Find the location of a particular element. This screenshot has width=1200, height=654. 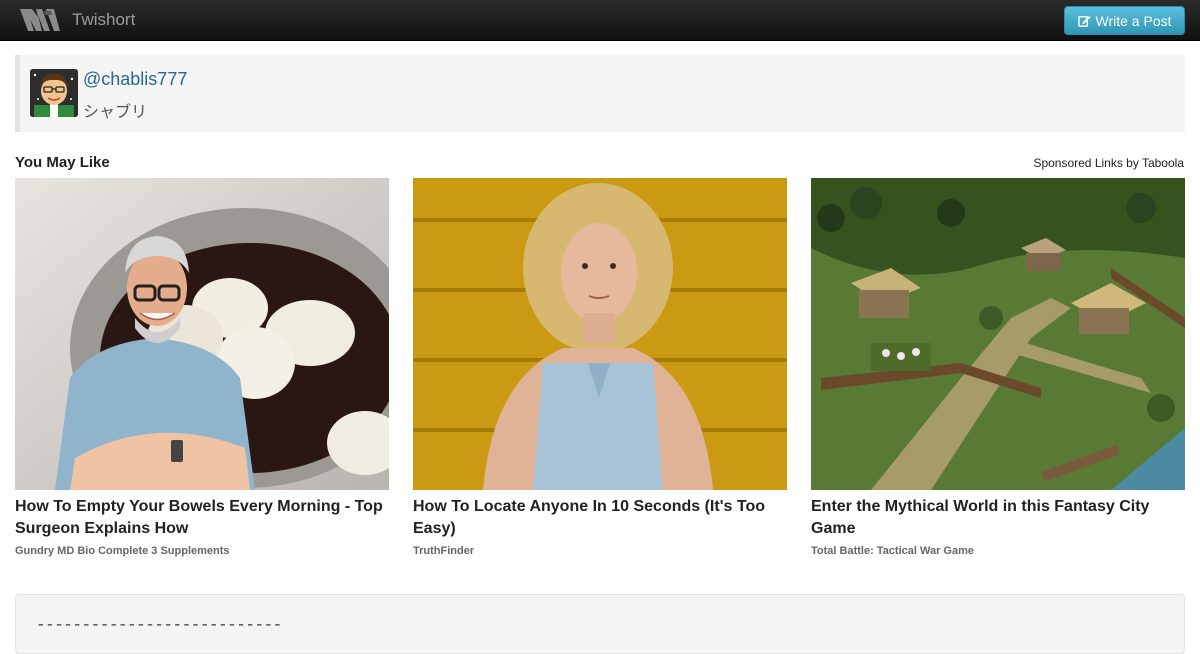

user-card: @chablis777 シャブリ is located at coordinates (600, 93).